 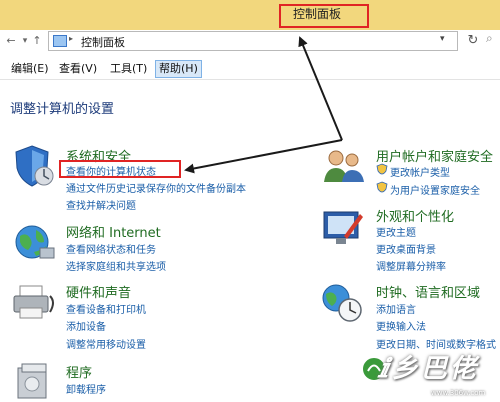 What do you see at coordinates (415, 215) in the screenshot?
I see `category-appearance: 外观和个性化` at bounding box center [415, 215].